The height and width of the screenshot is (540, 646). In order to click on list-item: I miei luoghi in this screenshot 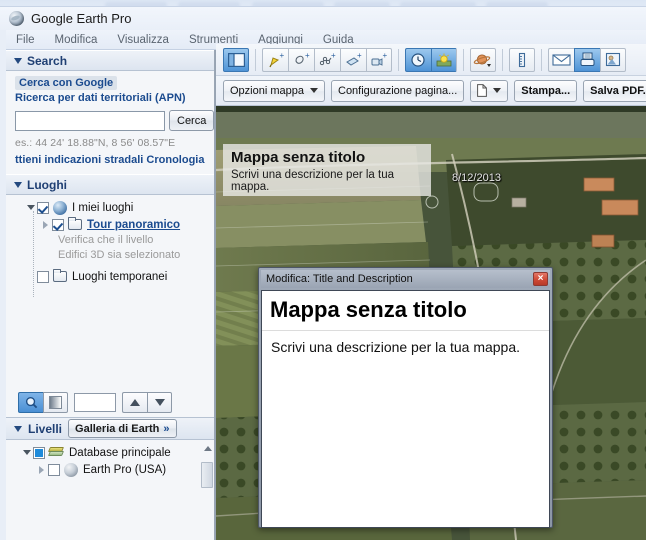, I will do `click(110, 207)`.